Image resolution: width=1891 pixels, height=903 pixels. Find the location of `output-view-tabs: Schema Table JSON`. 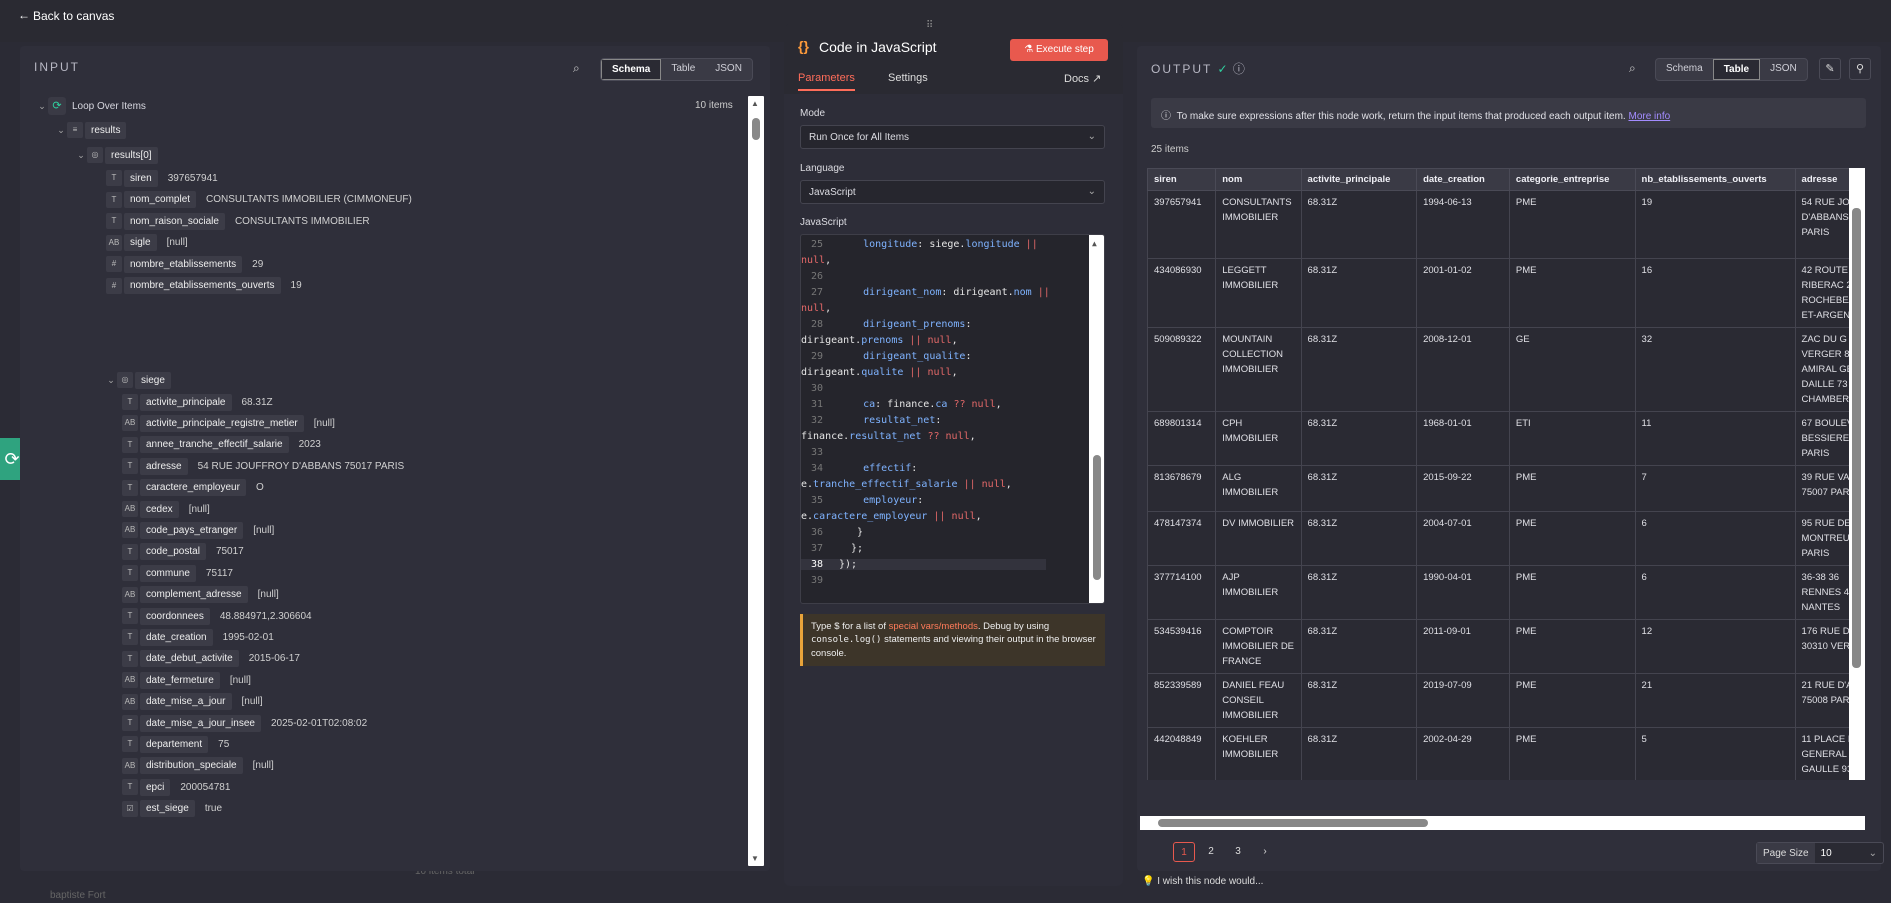

output-view-tabs: Schema Table JSON is located at coordinates (1731, 69).